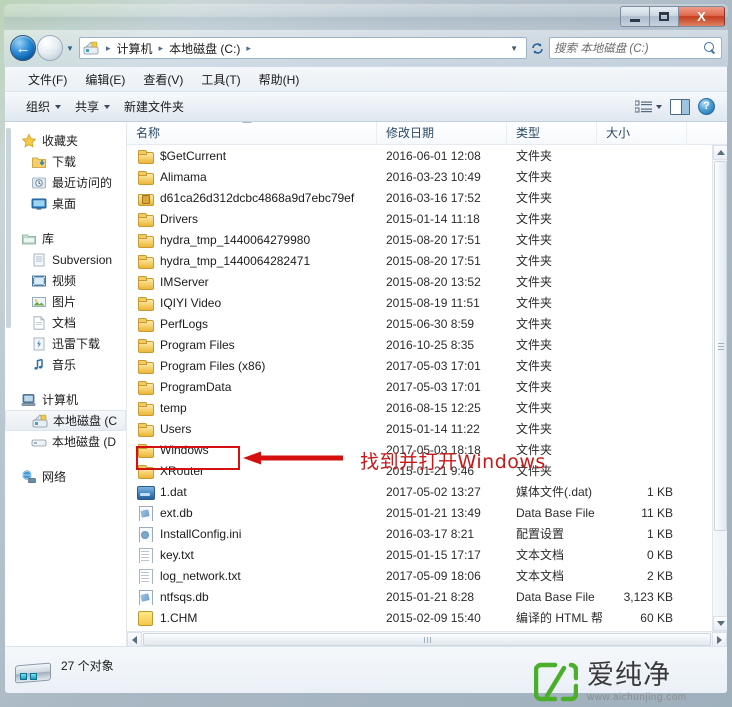 This screenshot has width=732, height=707. What do you see at coordinates (514, 48) in the screenshot?
I see `address-dropdown-icon: ▼` at bounding box center [514, 48].